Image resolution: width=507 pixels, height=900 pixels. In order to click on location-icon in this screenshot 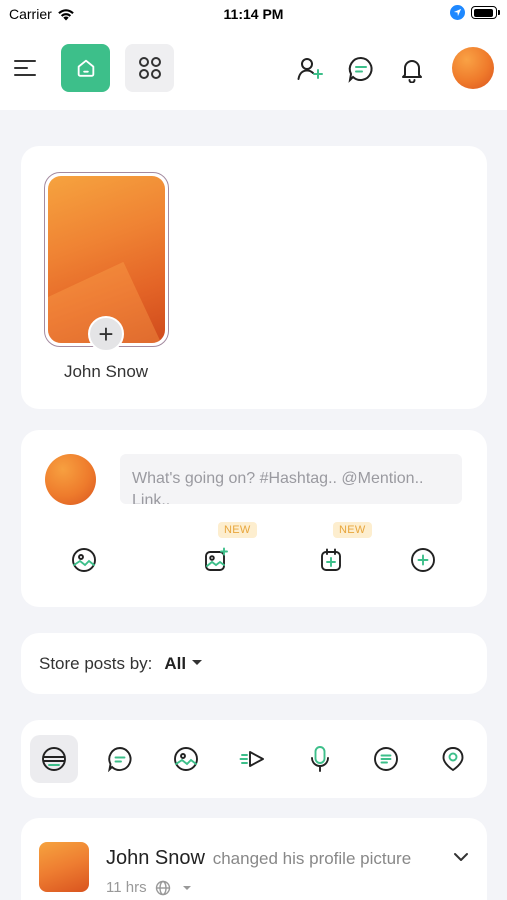, I will do `click(453, 759)`.